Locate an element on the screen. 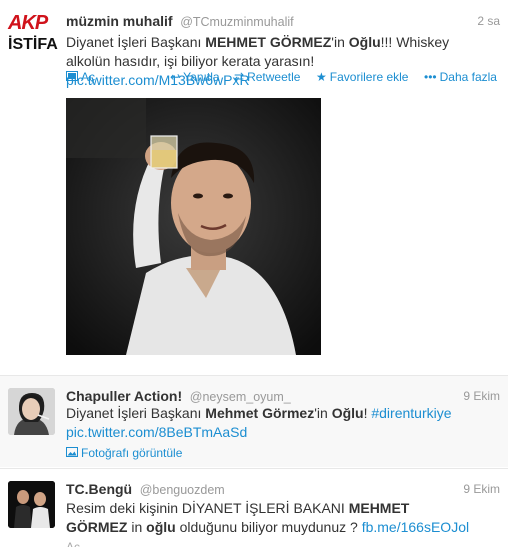 This screenshot has width=508, height=547. author-handle: @TCmuzminmuhalif is located at coordinates (236, 22).